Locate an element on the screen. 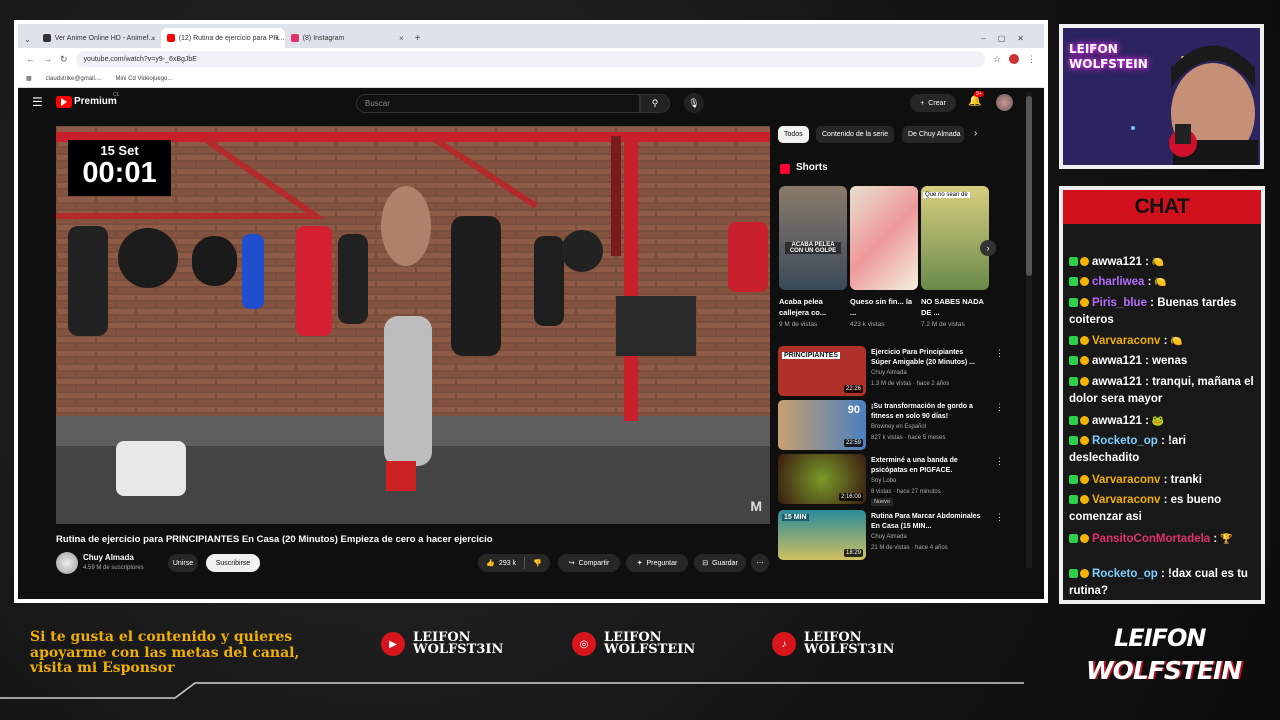 This screenshot has height=720, width=1280. tab-anime: Ver Anime Online HD - Animef... × is located at coordinates (99, 38).